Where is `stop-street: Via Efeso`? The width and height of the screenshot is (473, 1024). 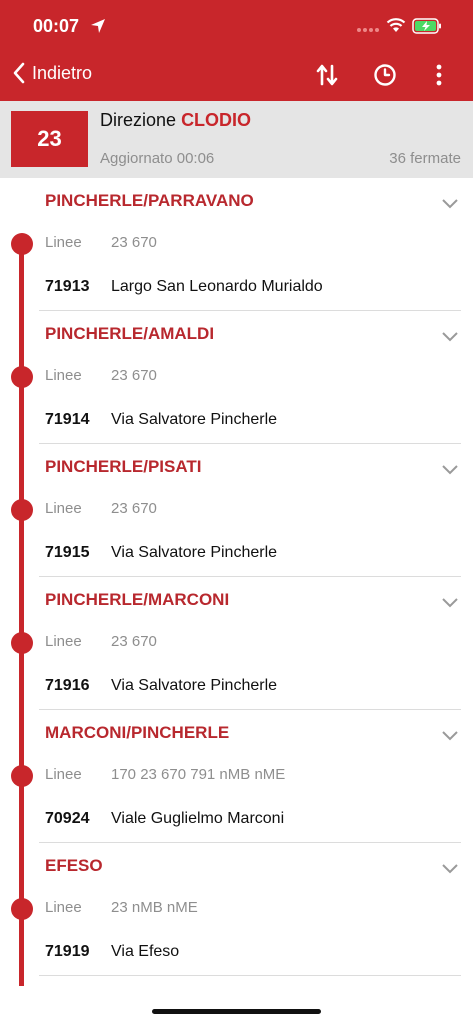
stop-street: Via Efeso is located at coordinates (145, 951).